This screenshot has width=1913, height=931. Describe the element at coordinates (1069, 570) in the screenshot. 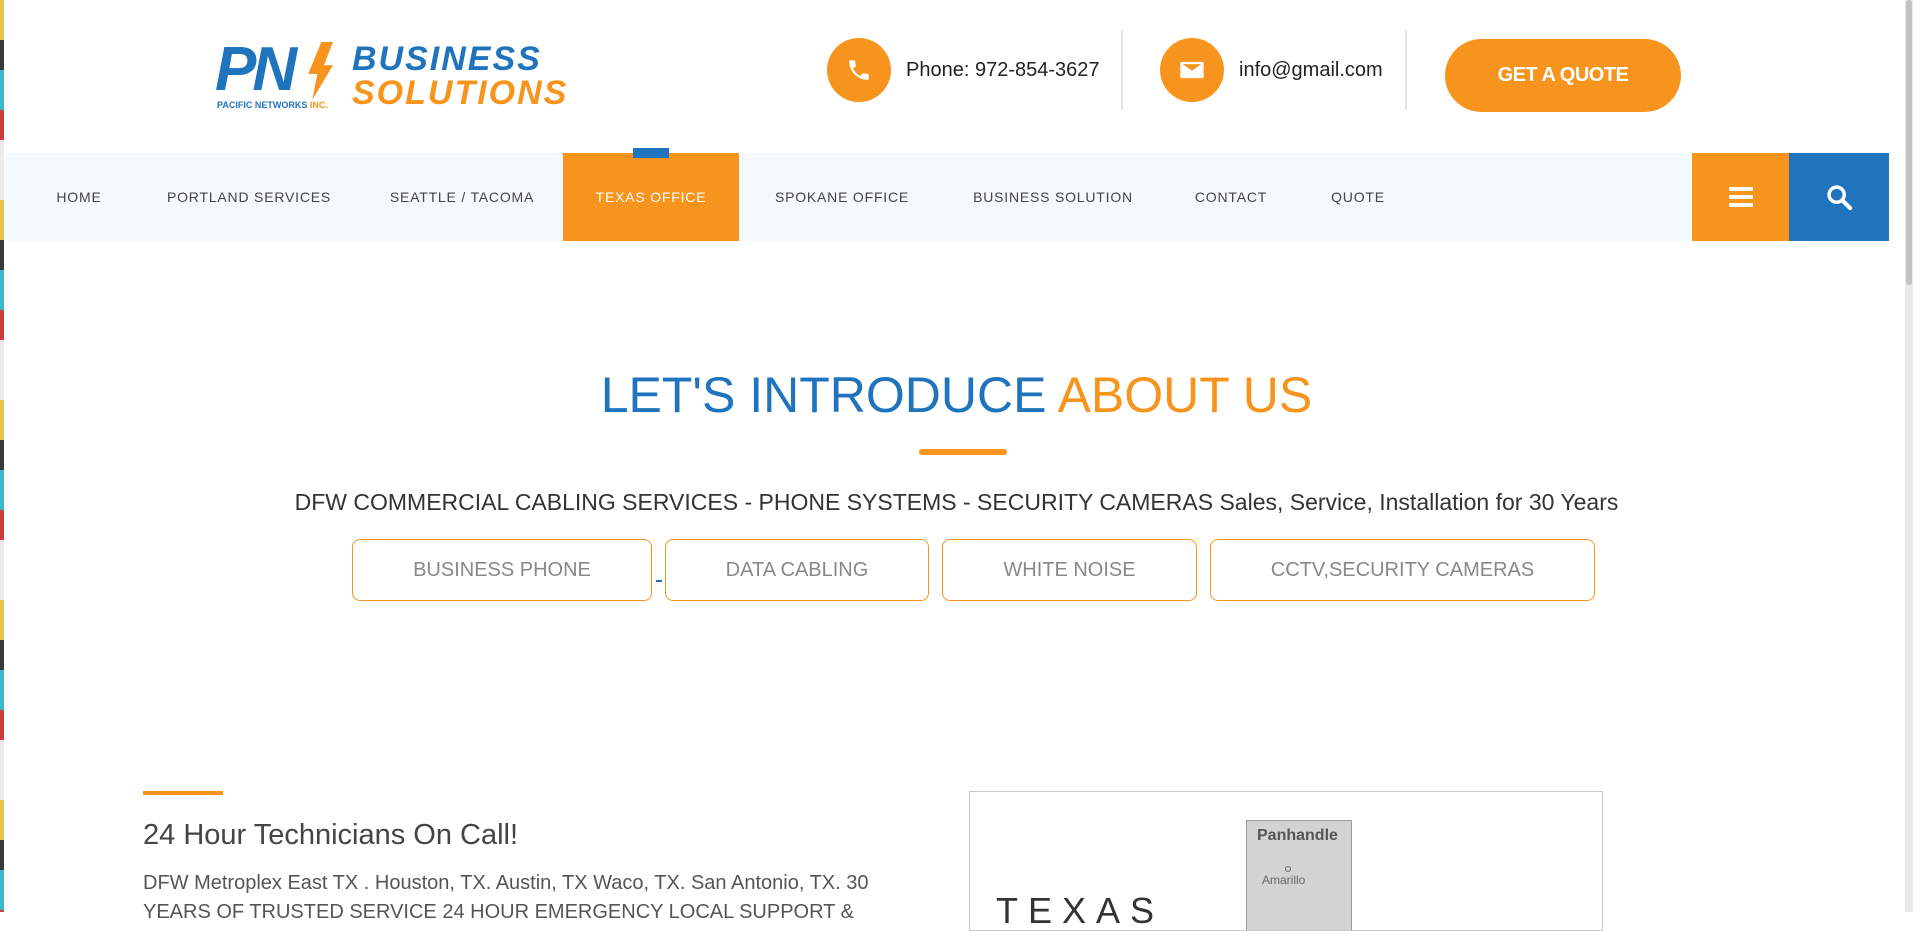

I see `white-noise-button: WHITE NOISE` at that location.